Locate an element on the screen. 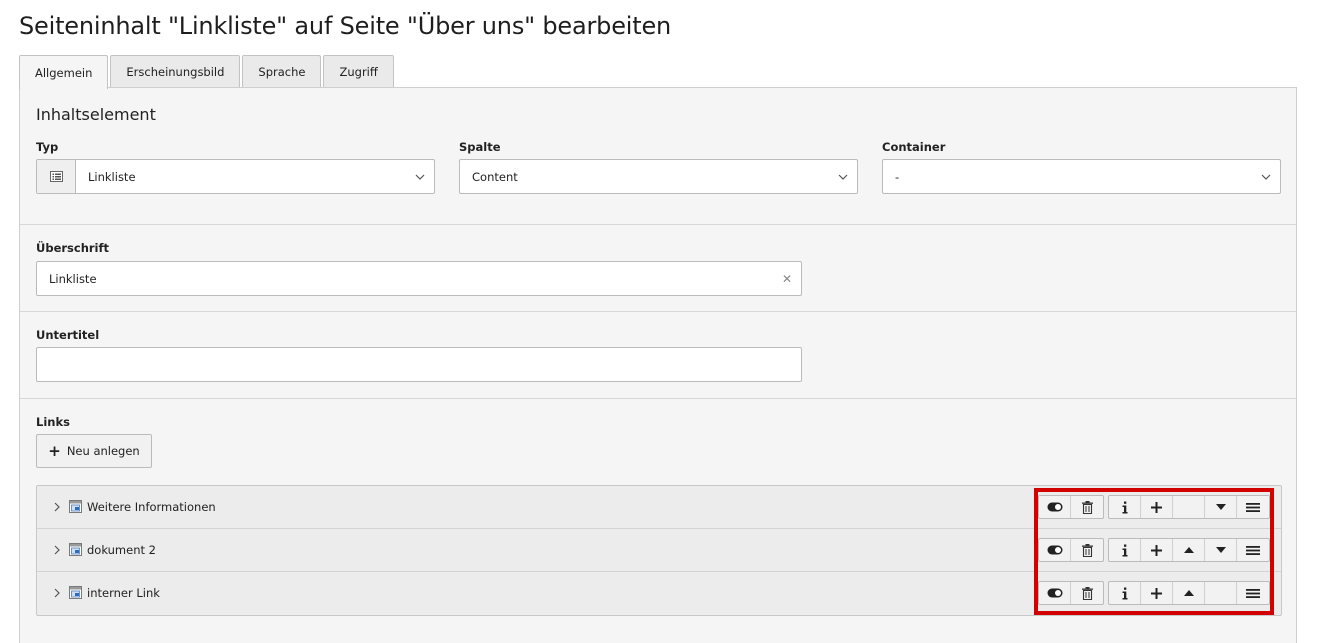  tab-zugriff: Zugriff is located at coordinates (358, 71).